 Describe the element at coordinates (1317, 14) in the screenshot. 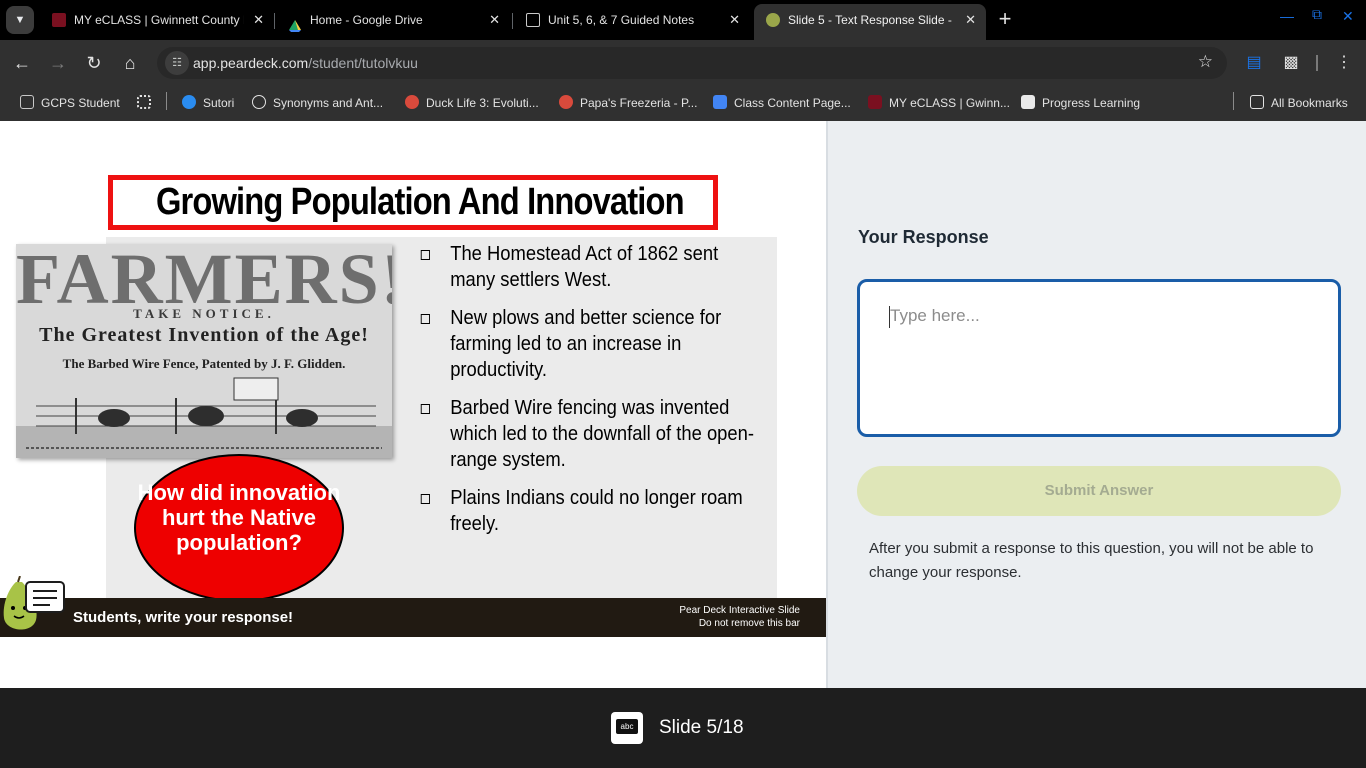

I see `maximize-icon: ⧉` at that location.